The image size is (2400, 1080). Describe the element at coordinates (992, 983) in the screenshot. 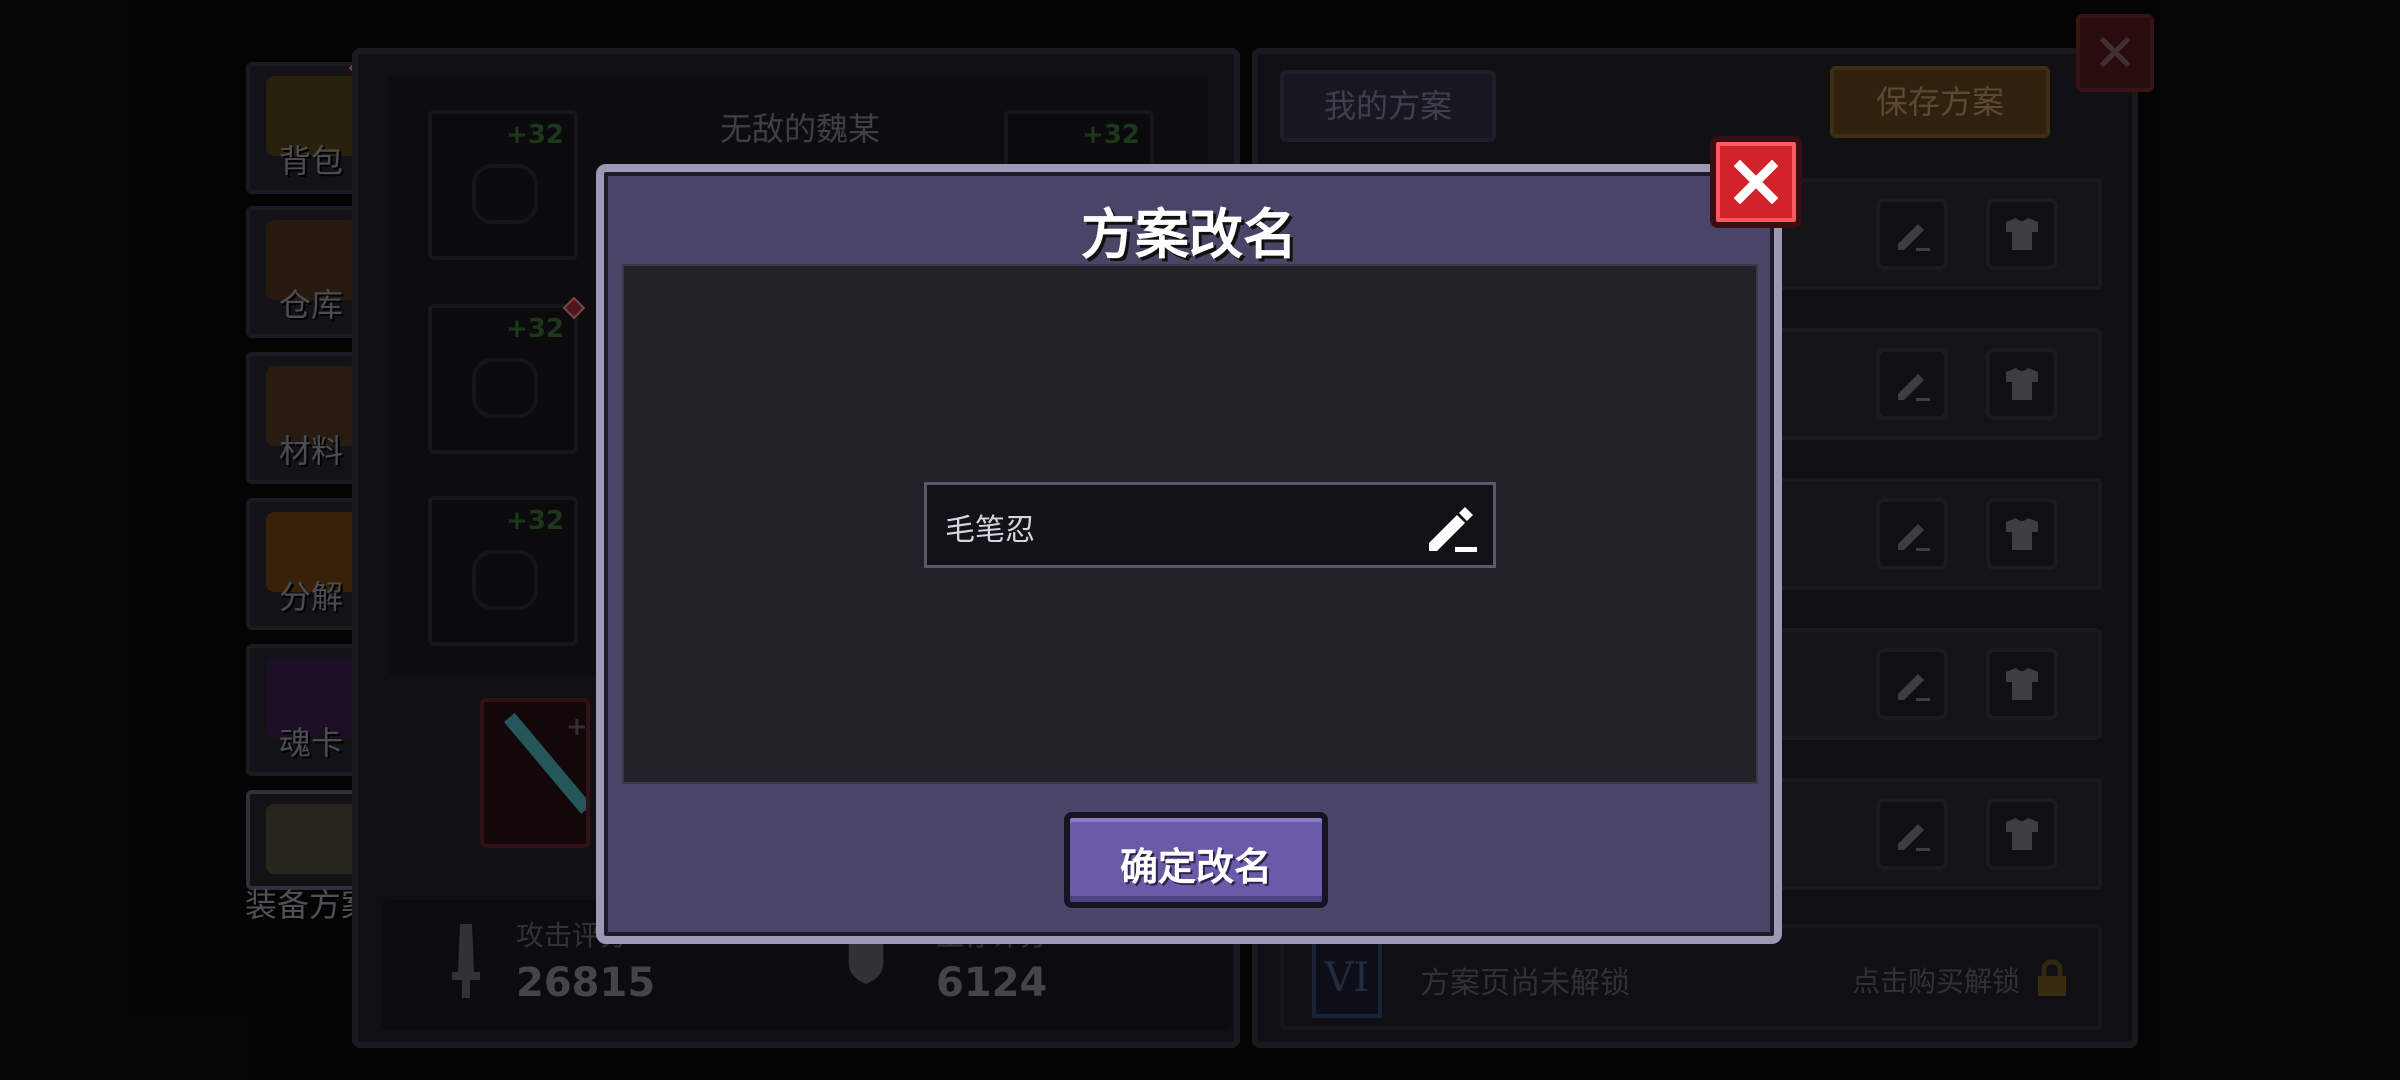

I see `defense-value: 6124` at that location.